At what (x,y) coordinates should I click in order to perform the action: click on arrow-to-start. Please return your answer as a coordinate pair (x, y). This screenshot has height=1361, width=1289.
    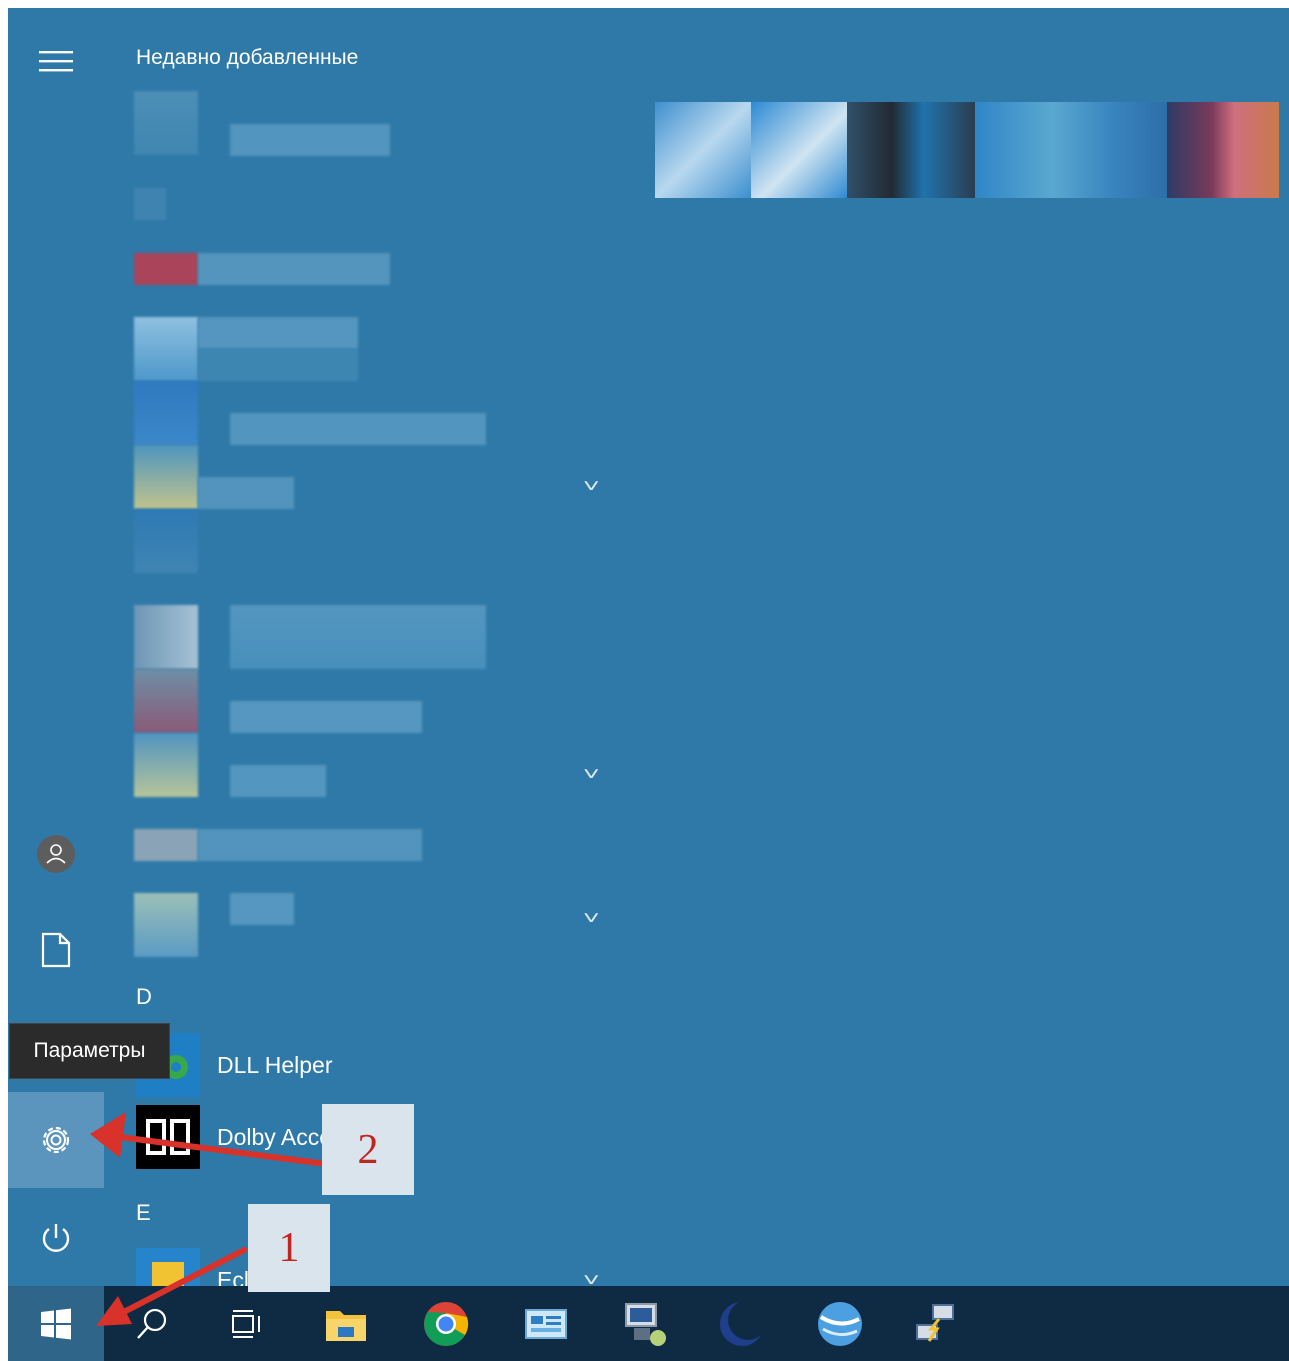
    Looking at the image, I should click on (171, 1286).